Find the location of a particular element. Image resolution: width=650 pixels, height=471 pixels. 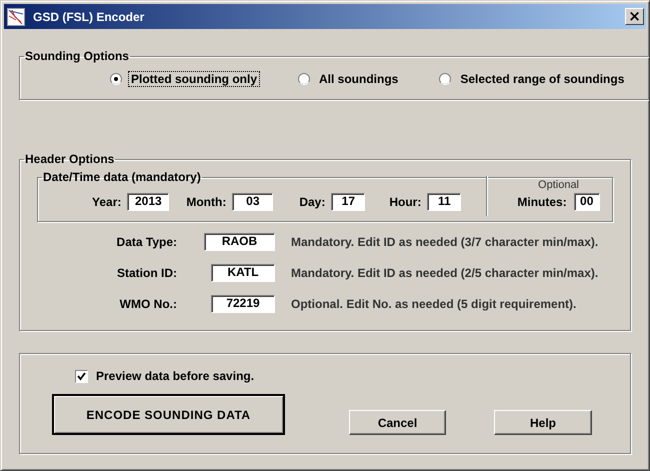

dialog-button: Cancel is located at coordinates (397, 422).